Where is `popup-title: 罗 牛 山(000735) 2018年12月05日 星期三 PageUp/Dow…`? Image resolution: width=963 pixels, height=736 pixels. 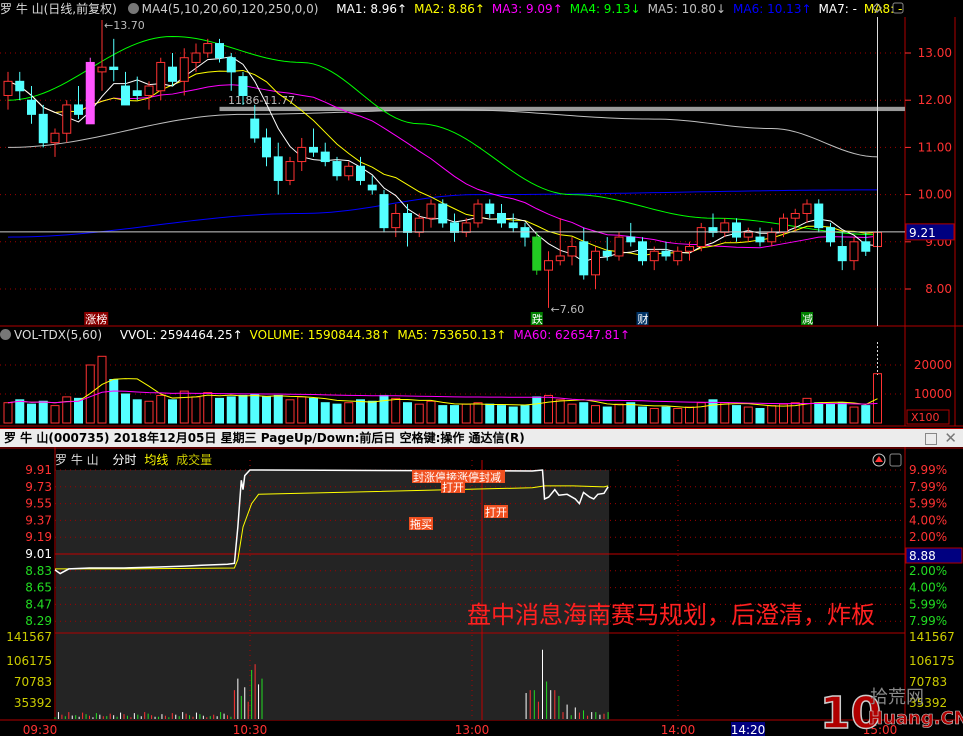 popup-title: 罗 牛 山(000735) 2018年12月05日 星期三 PageUp/Dow… is located at coordinates (264, 438).